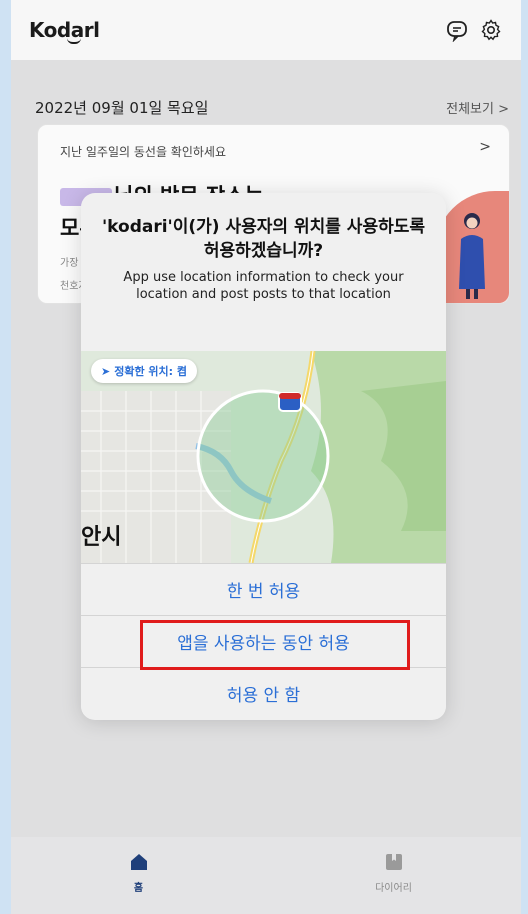 This screenshot has width=528, height=914. Describe the element at coordinates (144, 371) in the screenshot. I see `precise-location-toggle: ➤ 정확한 위치: 켬` at that location.